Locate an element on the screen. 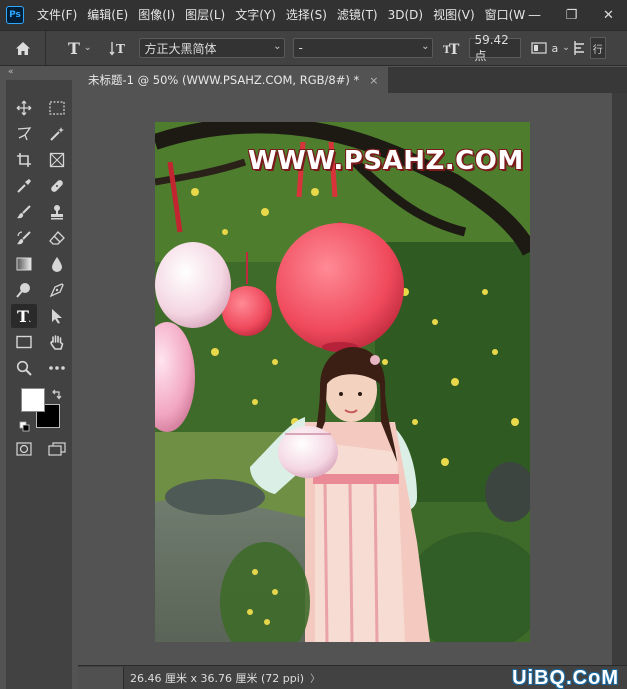 The height and width of the screenshot is (689, 627). watermark-text: WWW.PSAHZ.COM is located at coordinates (386, 161).